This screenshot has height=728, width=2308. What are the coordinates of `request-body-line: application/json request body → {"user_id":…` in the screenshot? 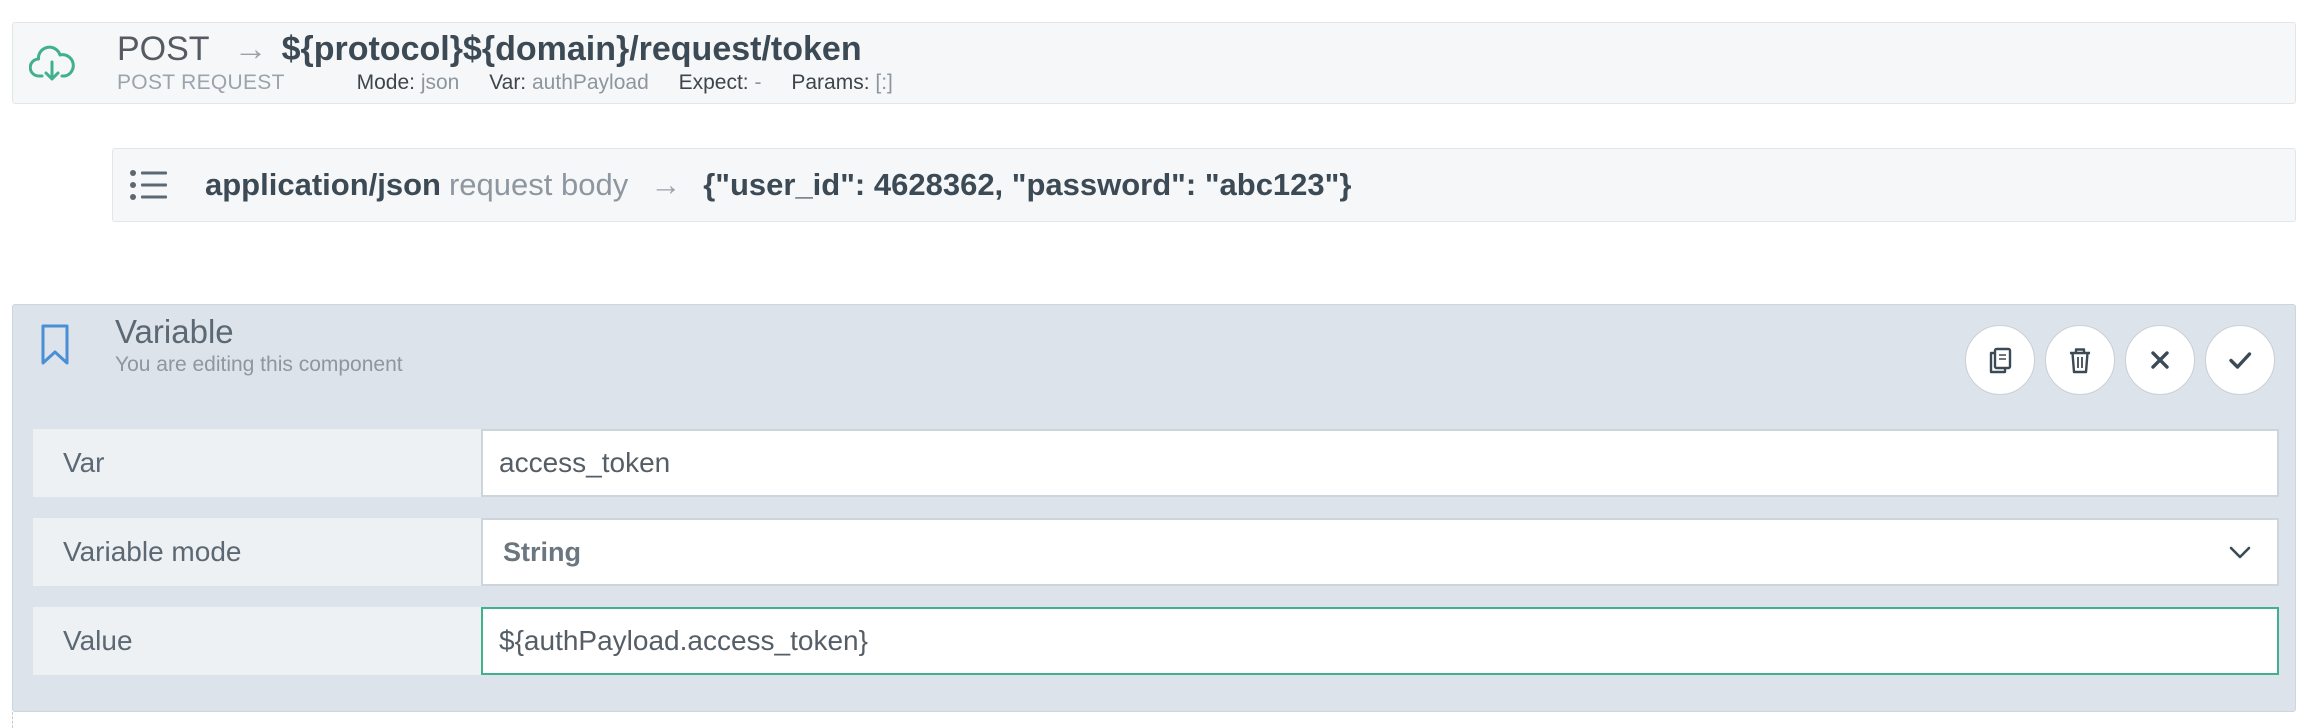 It's located at (778, 185).